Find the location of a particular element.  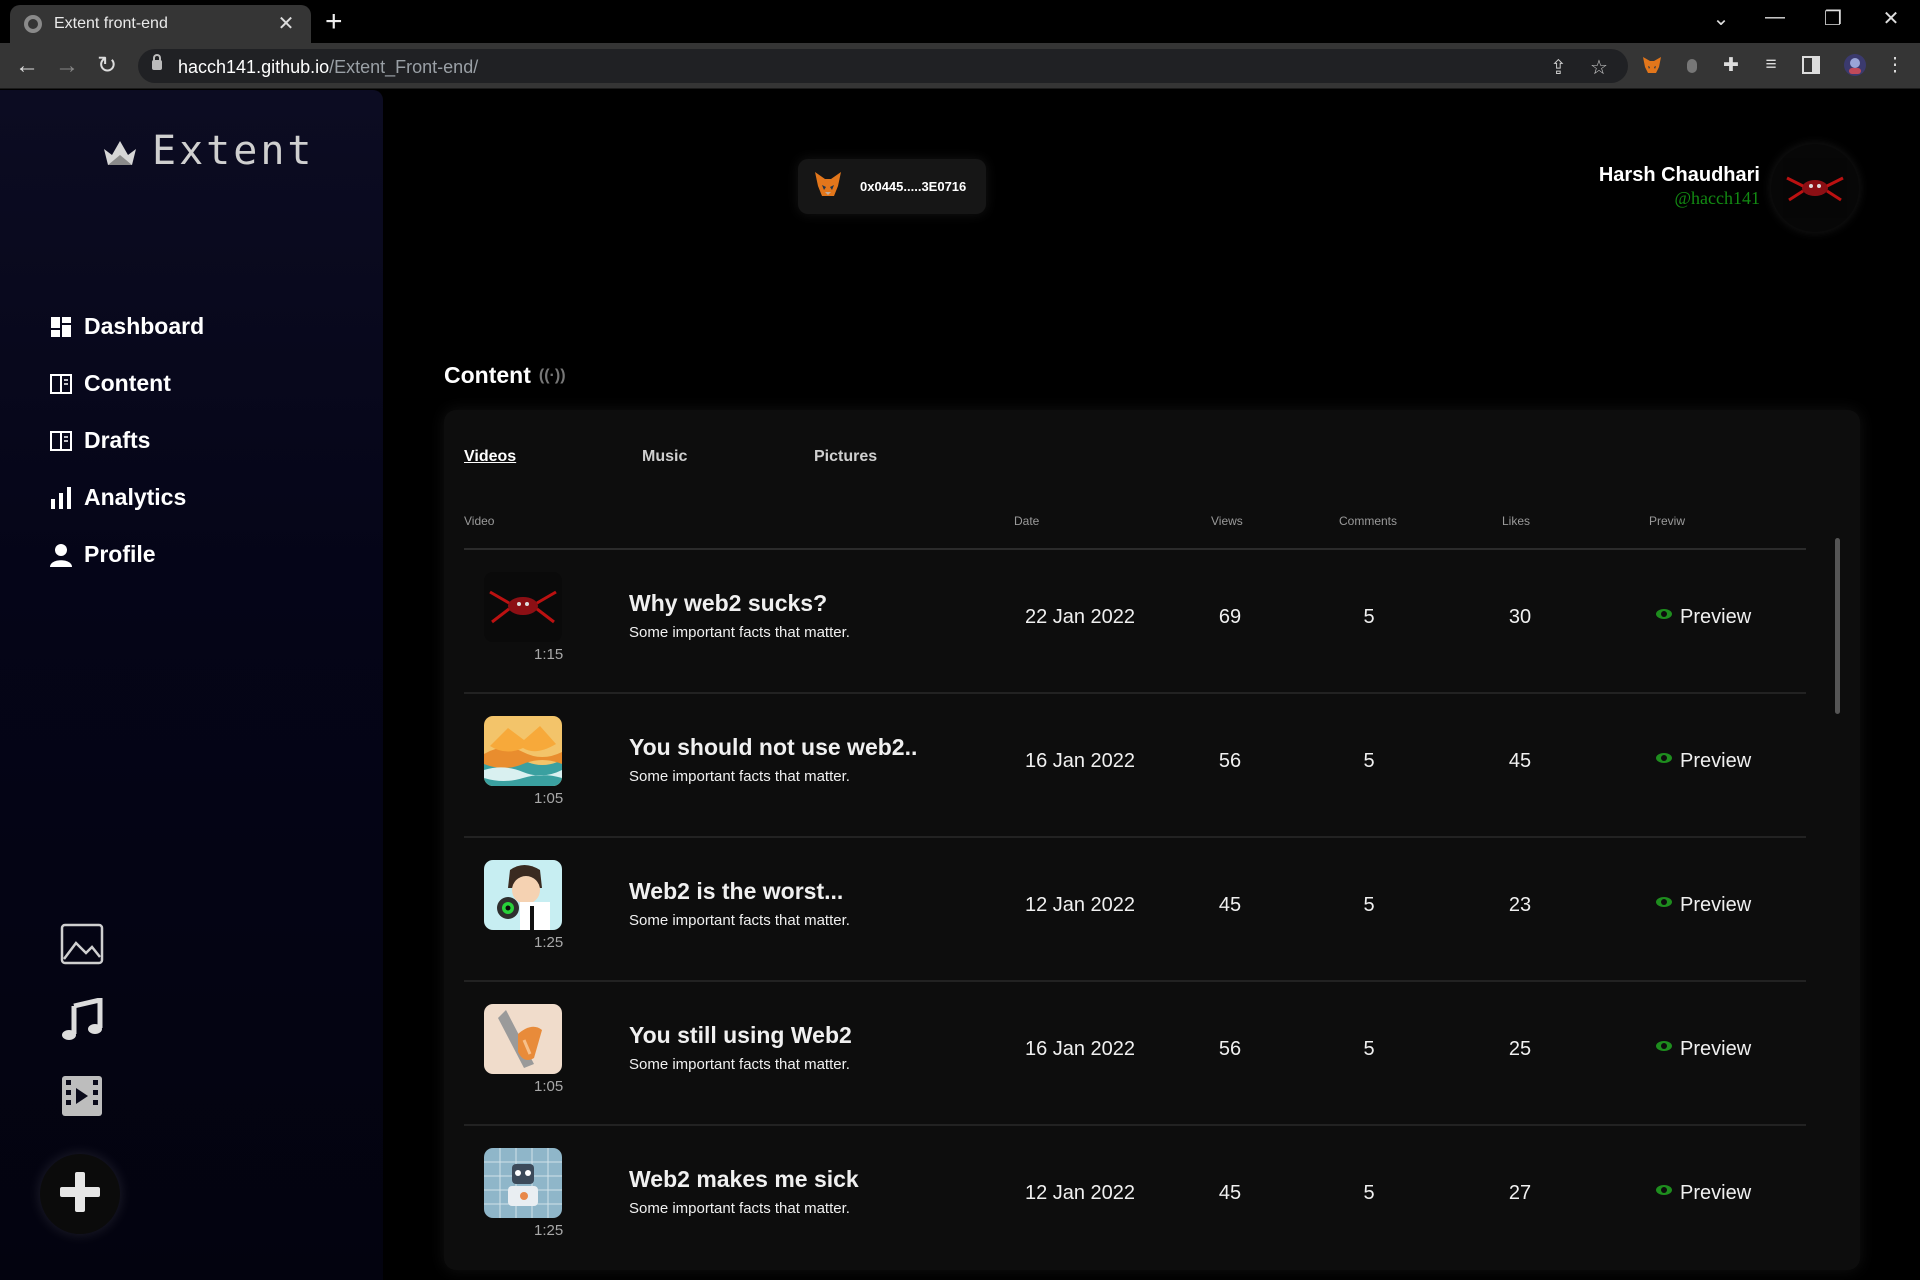

metamask-extension-icon is located at coordinates (1652, 65).